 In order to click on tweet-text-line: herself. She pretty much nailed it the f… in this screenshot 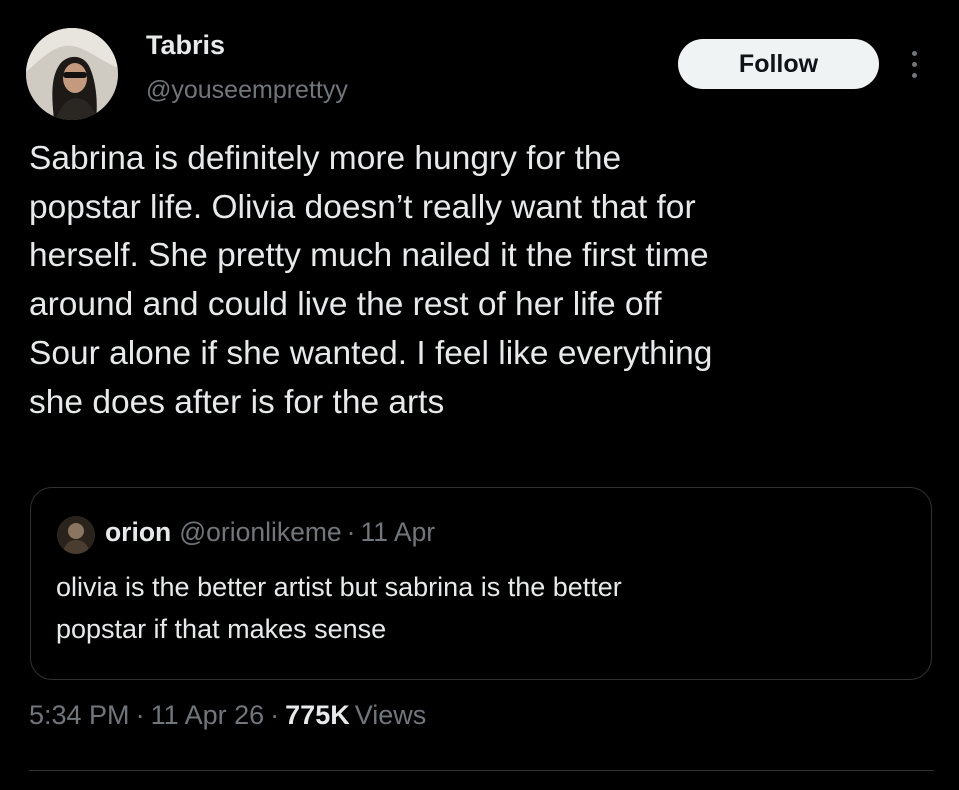, I will do `click(369, 256)`.